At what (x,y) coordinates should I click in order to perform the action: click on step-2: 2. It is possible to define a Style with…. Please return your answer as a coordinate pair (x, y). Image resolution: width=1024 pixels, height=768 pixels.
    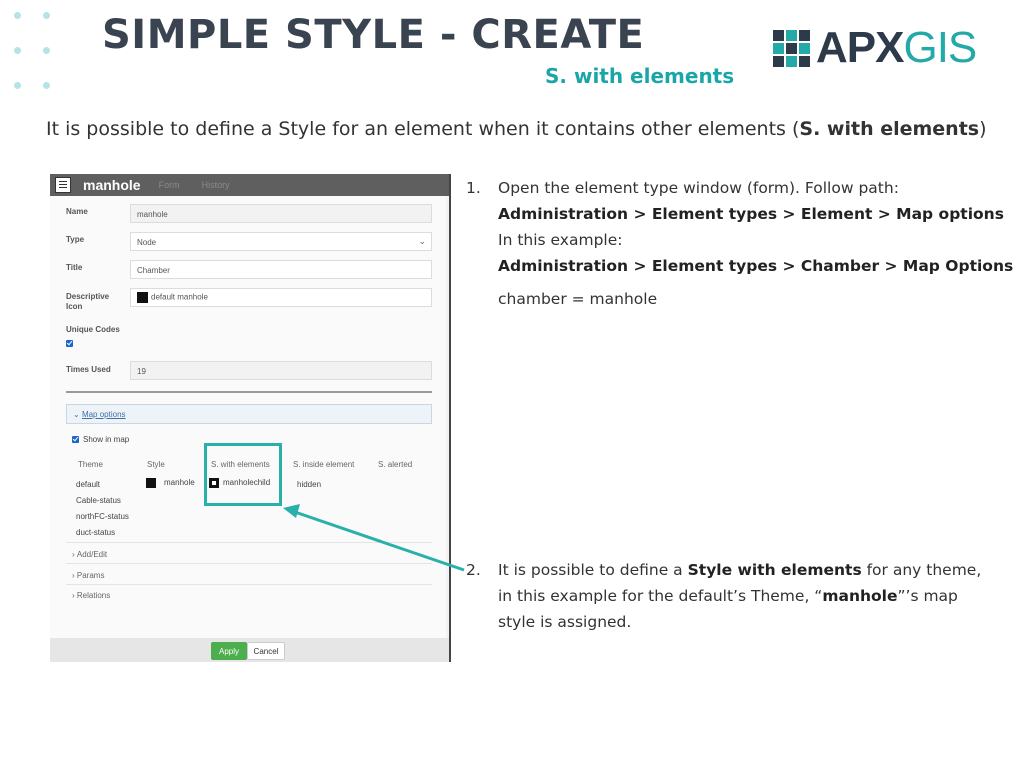
    Looking at the image, I should click on (723, 596).